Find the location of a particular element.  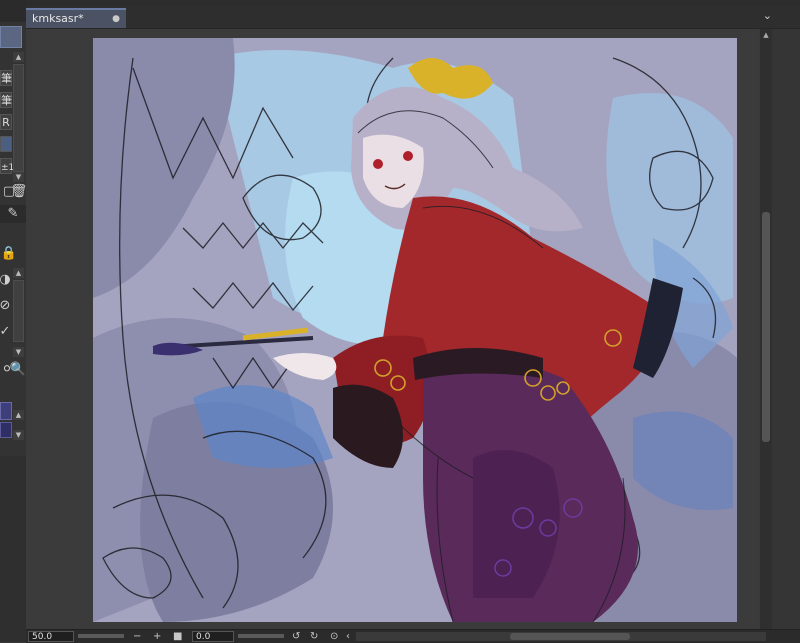

palette-header is located at coordinates (13, 11).